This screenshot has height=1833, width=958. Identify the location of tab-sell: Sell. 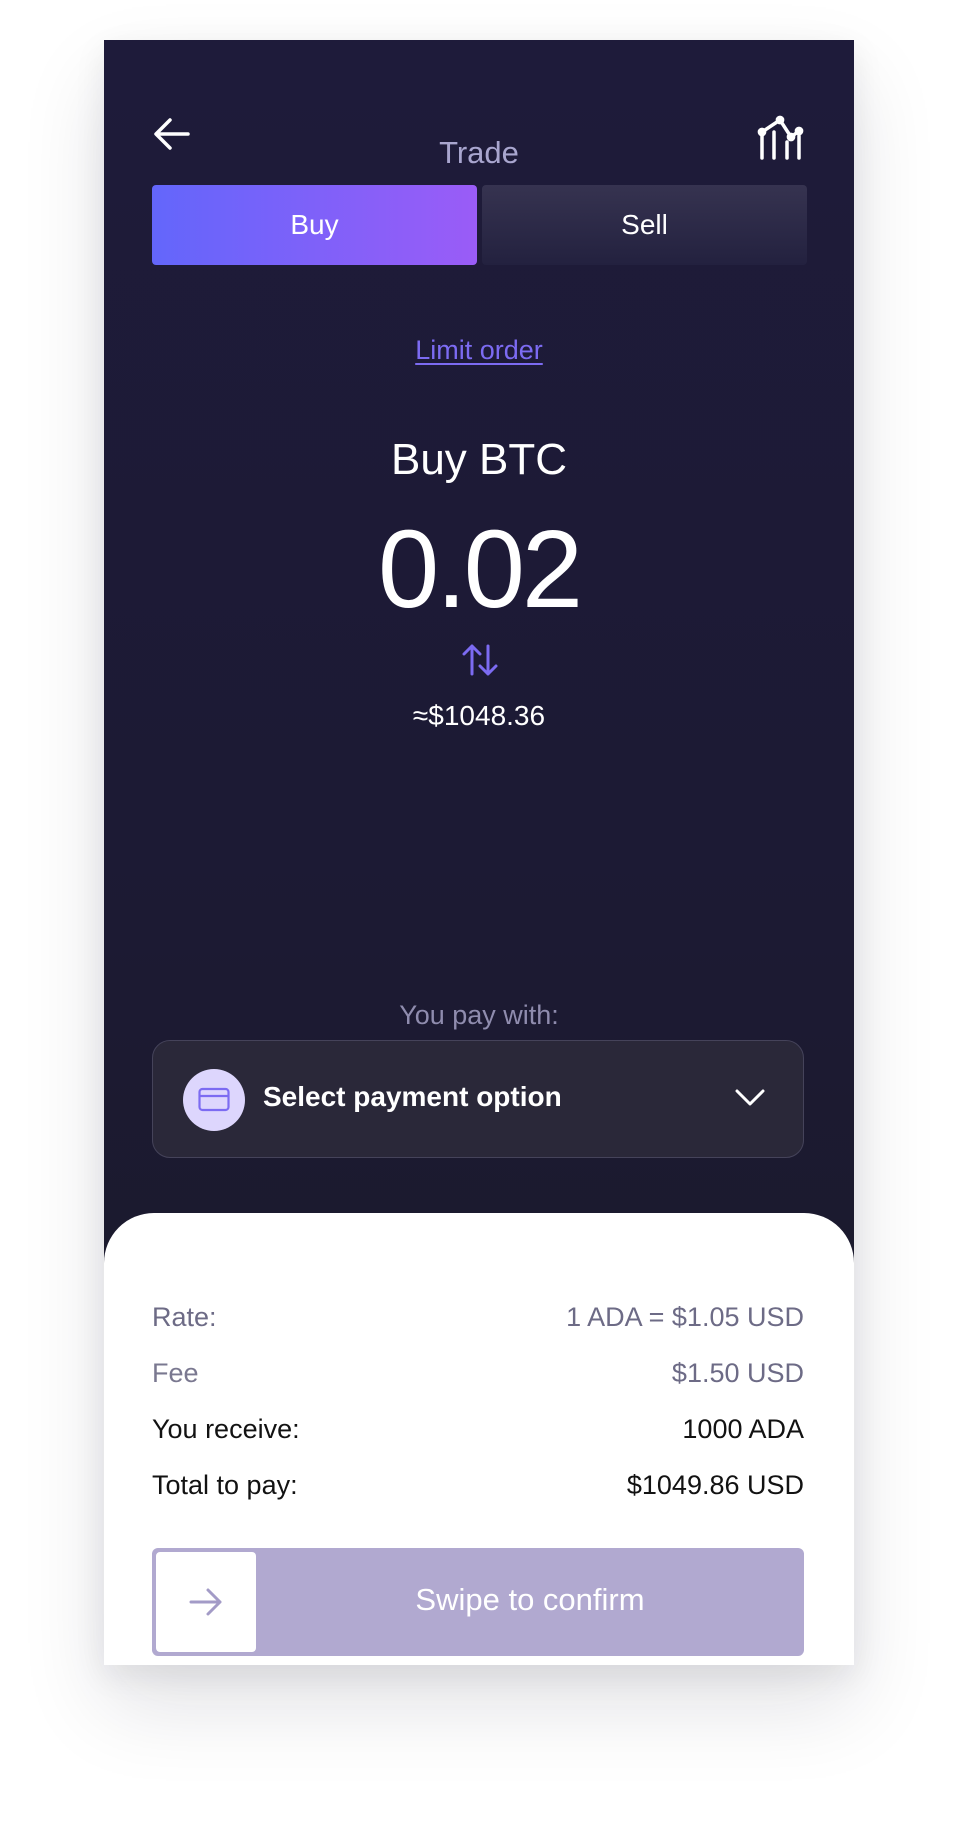
(644, 225).